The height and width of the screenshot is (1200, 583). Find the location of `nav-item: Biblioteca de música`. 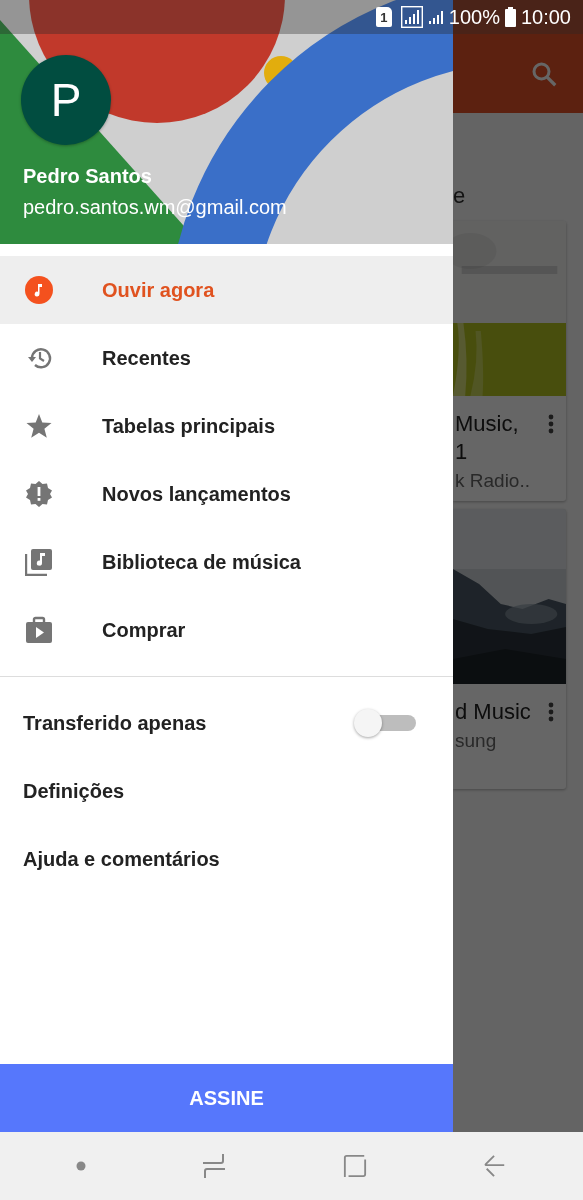

nav-item: Biblioteca de música is located at coordinates (226, 562).